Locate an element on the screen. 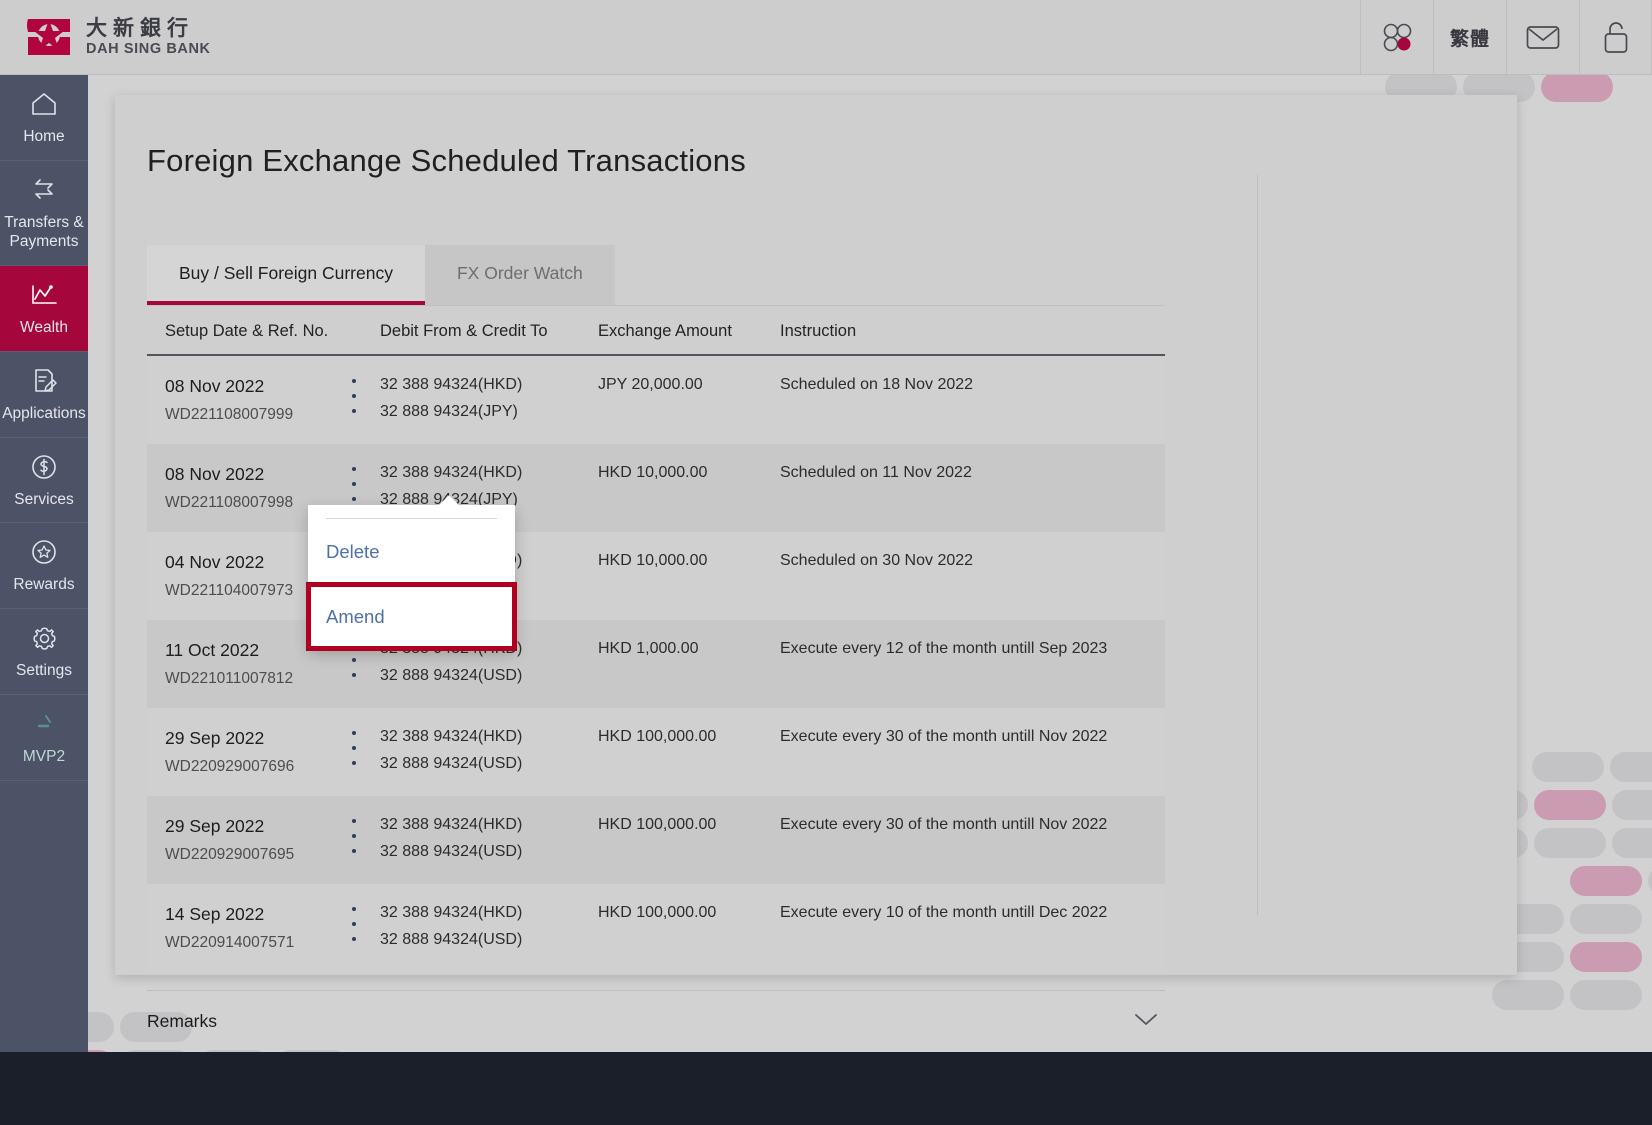 This screenshot has height=1125, width=1652. cell-instruction: Scheduled on 11 Nov 2022 is located at coordinates (876, 472).